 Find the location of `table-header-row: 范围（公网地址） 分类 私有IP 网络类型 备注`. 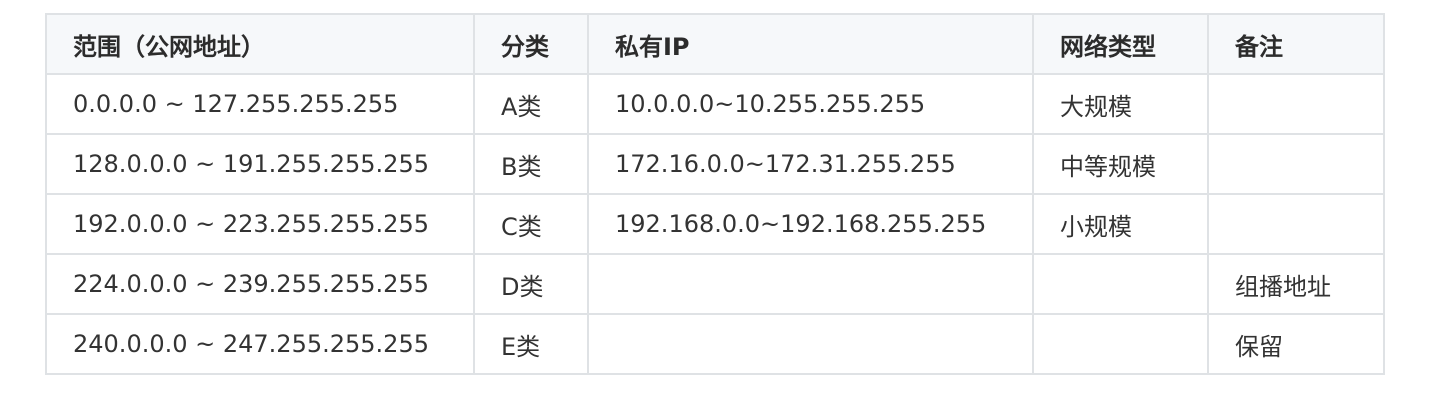

table-header-row: 范围（公网地址） 分类 私有IP 网络类型 备注 is located at coordinates (715, 44).